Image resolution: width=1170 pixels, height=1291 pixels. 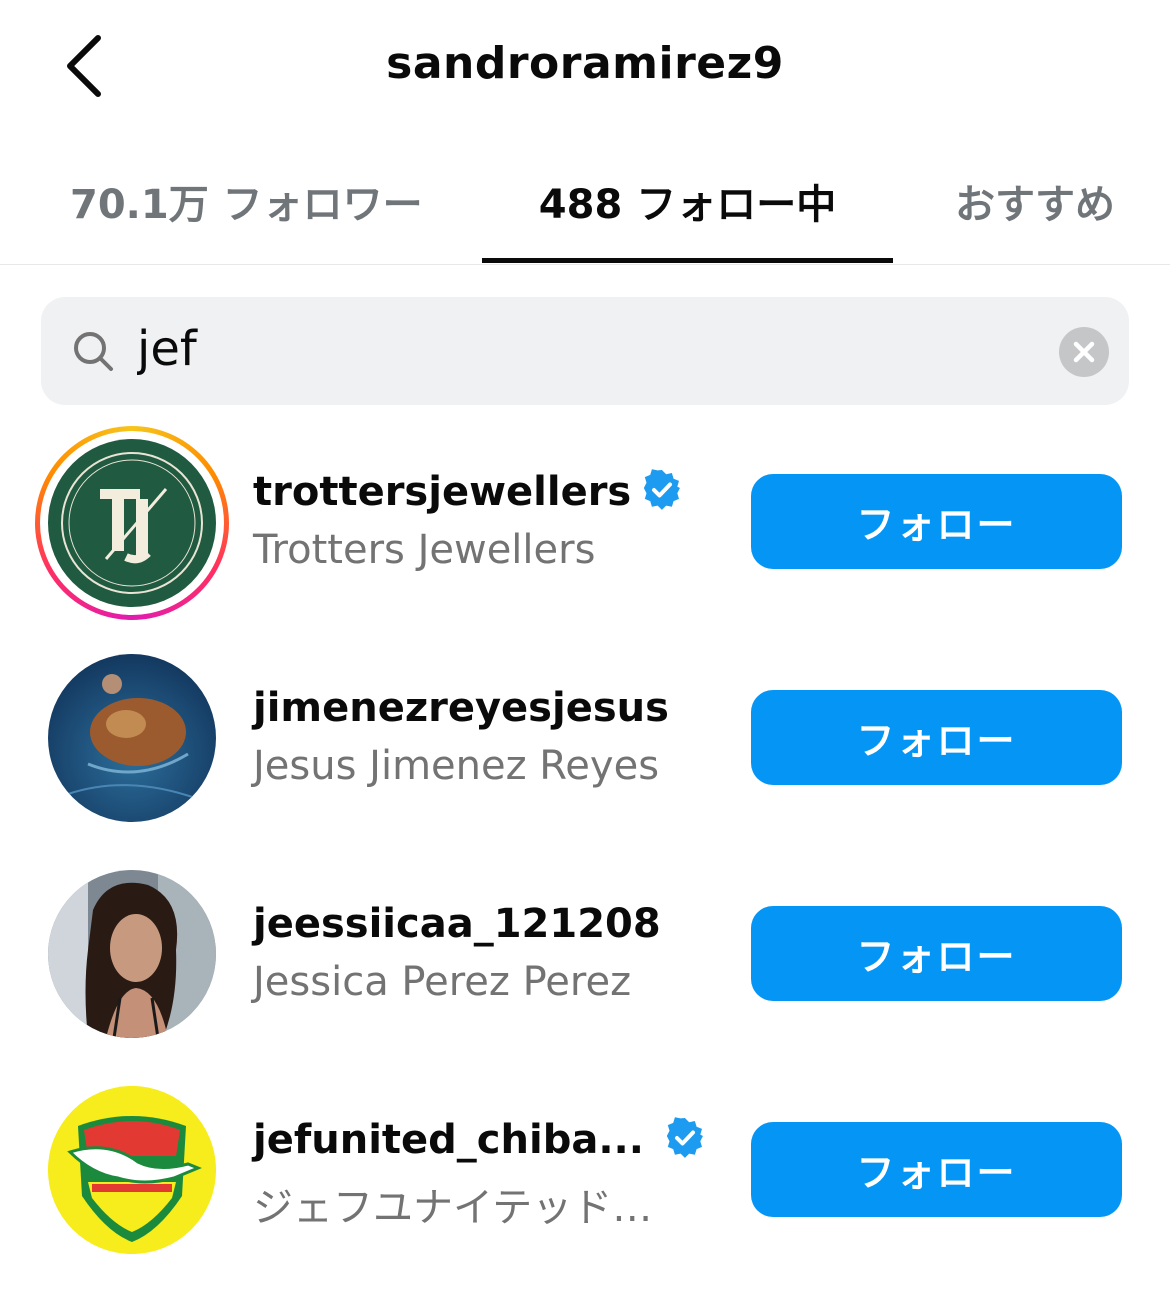 I want to click on magnifier-icon, so click(x=93, y=351).